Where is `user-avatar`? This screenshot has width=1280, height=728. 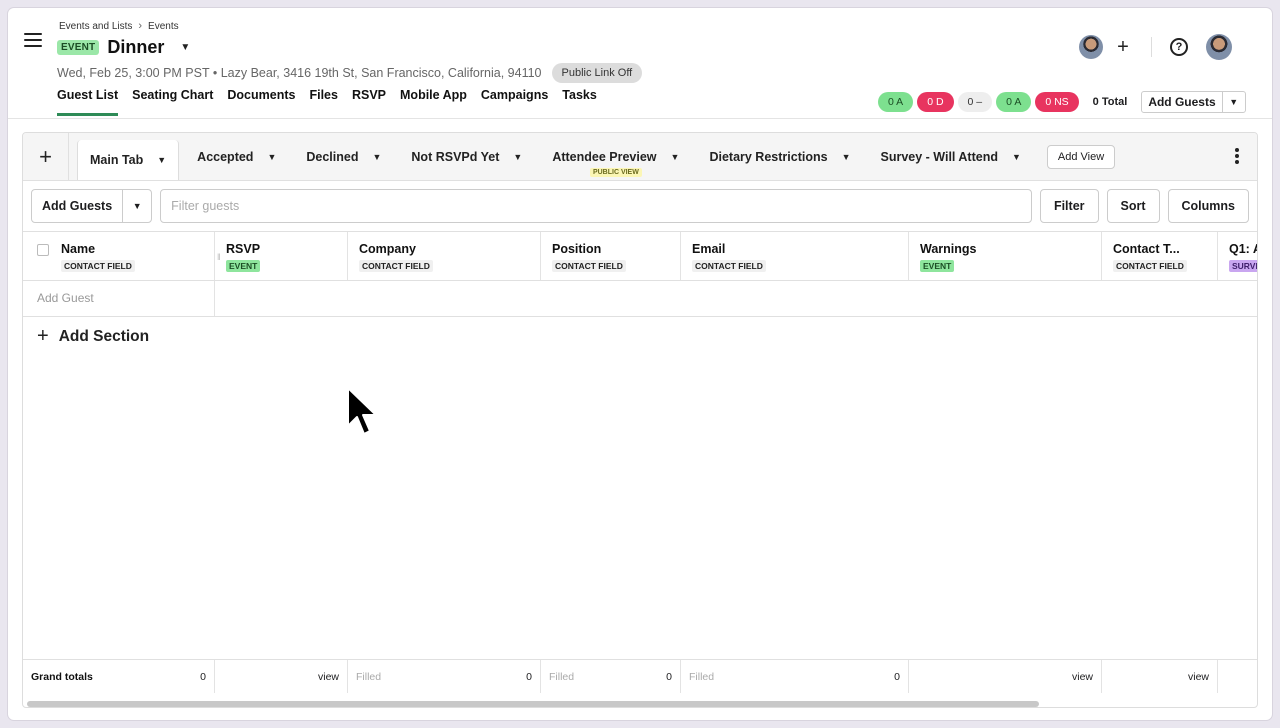 user-avatar is located at coordinates (1219, 47).